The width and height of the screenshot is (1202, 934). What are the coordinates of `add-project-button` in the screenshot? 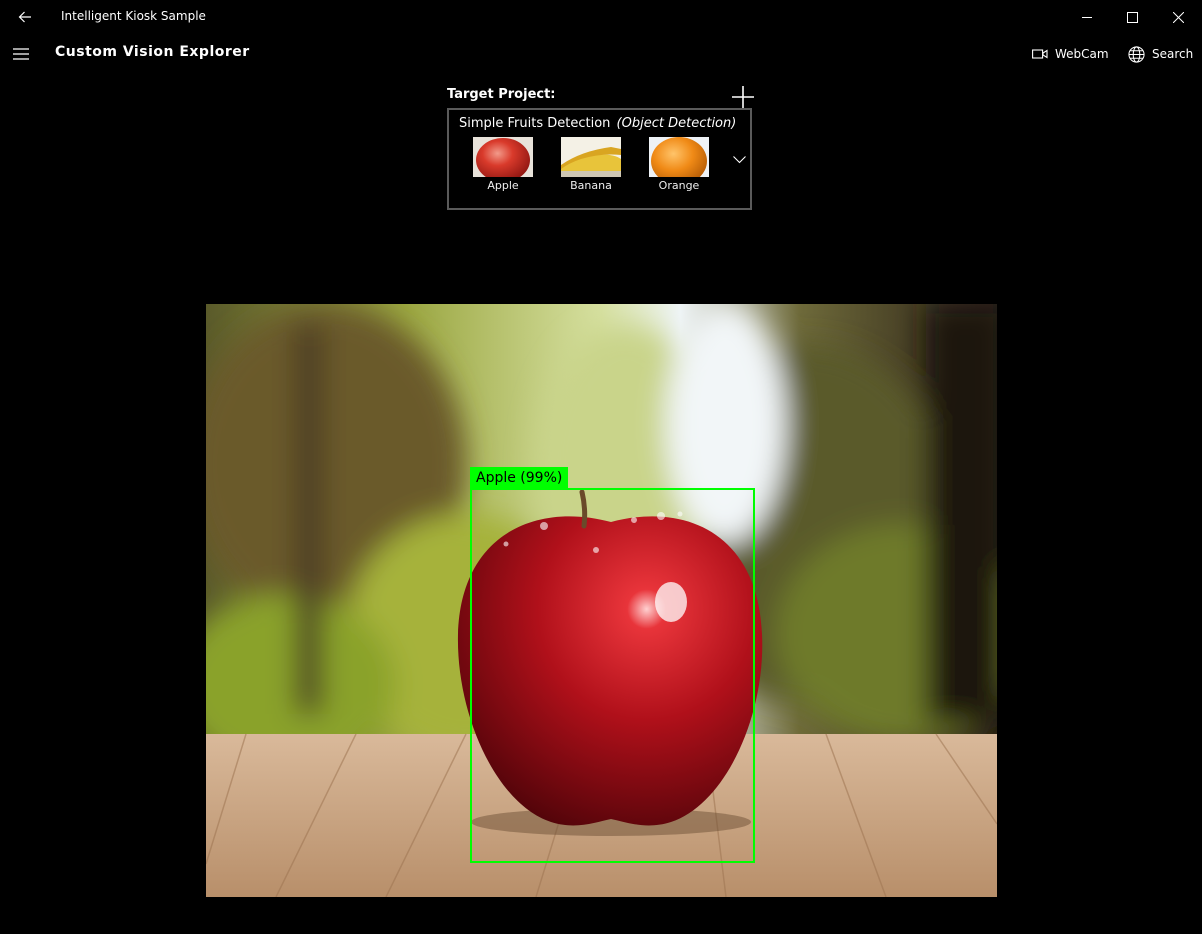 It's located at (743, 97).